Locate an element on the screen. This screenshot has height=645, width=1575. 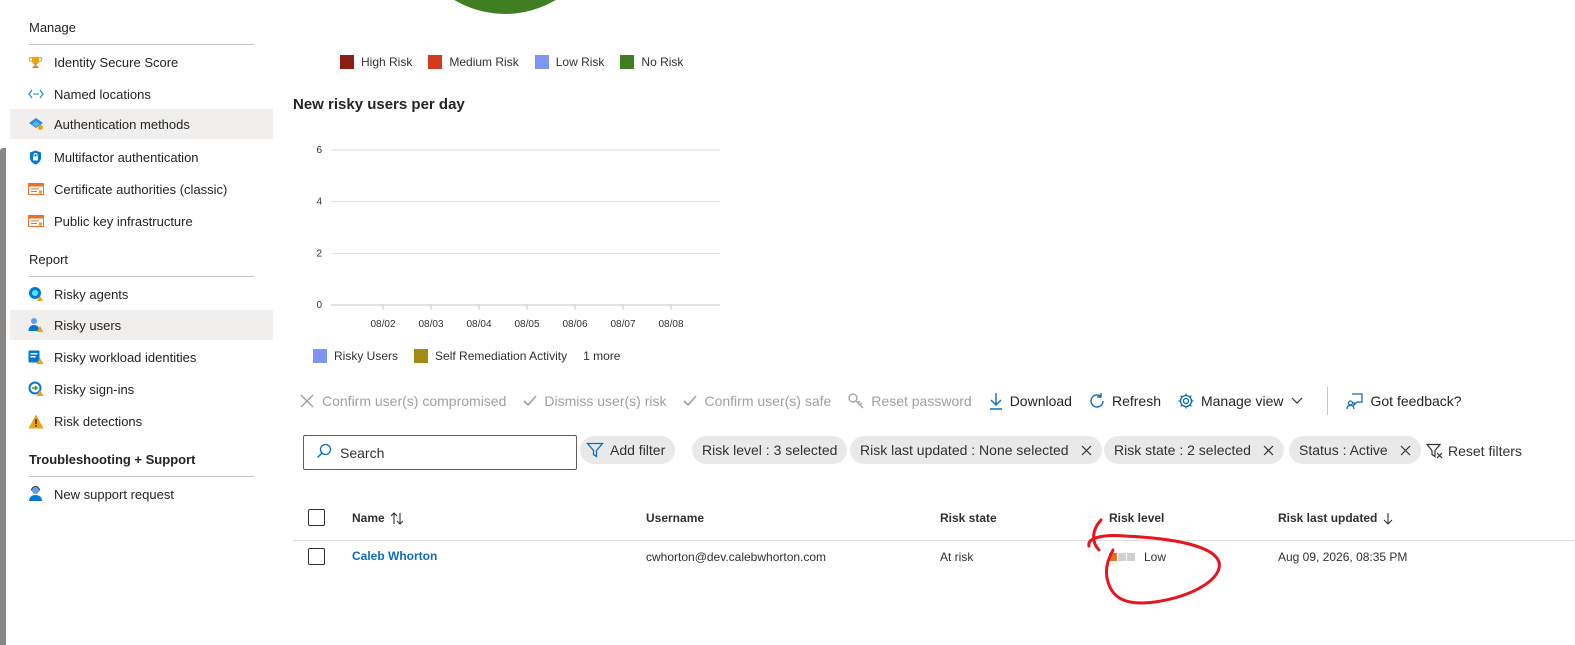
sidebar-item-identity-secure-score: Identity Secure Score is located at coordinates (141, 62).